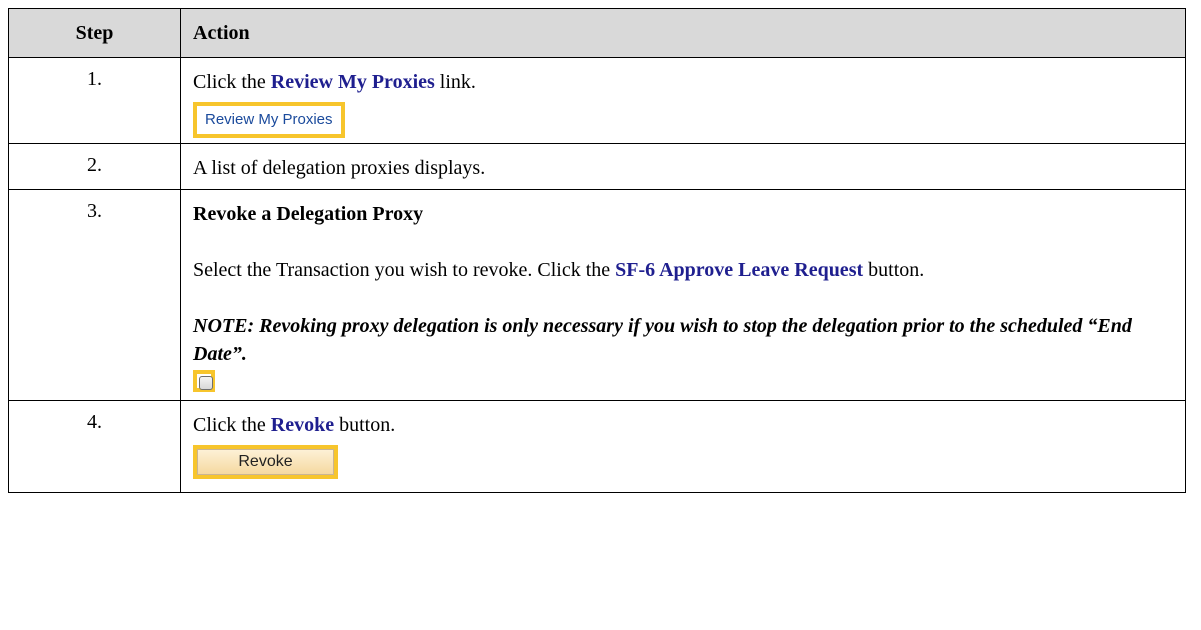 The height and width of the screenshot is (630, 1201). What do you see at coordinates (269, 120) in the screenshot?
I see `review-my-proxies-link: Review My Proxies` at bounding box center [269, 120].